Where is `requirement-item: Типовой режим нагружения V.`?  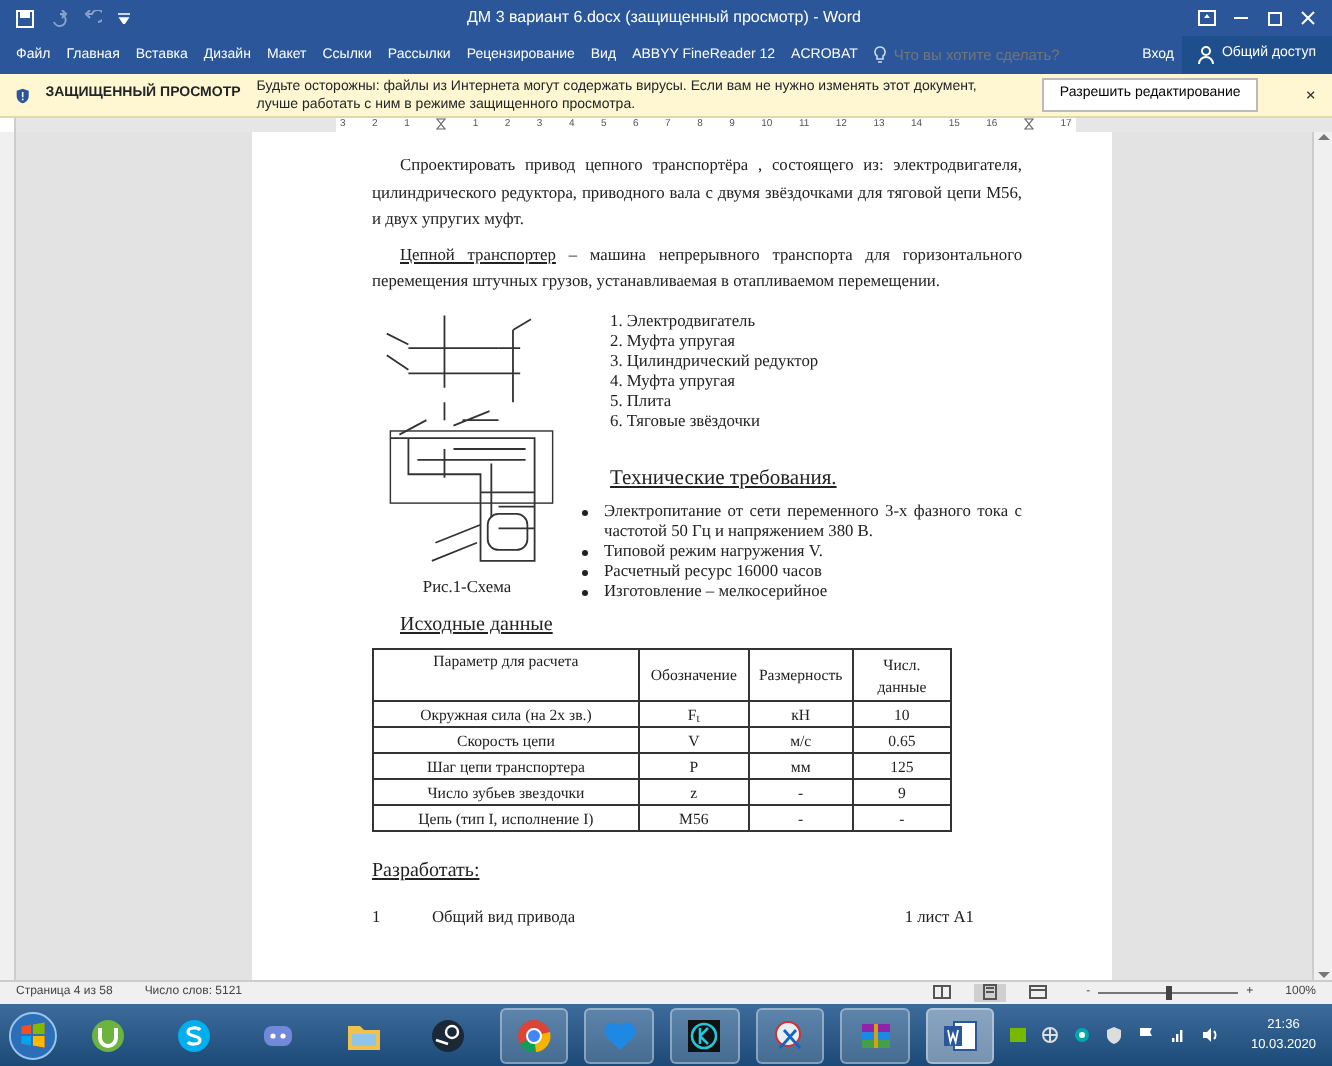
requirement-item: Типовой режим нагружения V. is located at coordinates (714, 552).